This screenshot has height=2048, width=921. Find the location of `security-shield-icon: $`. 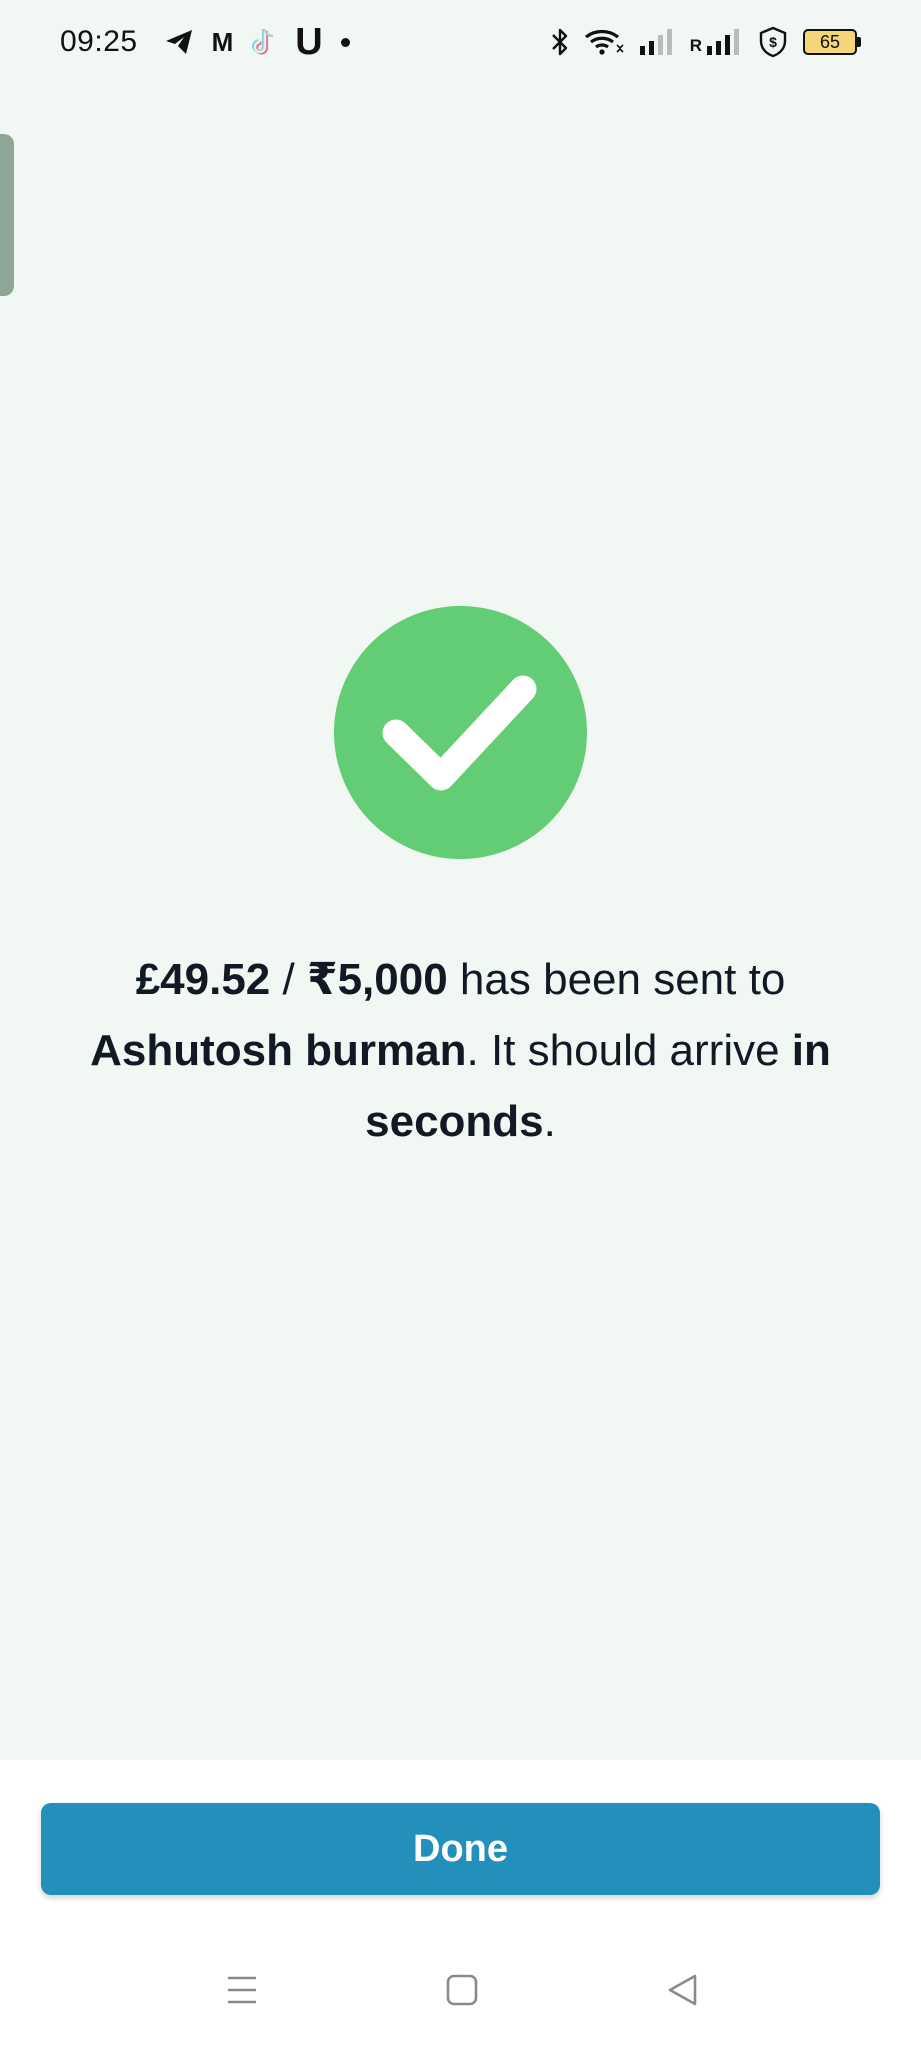

security-shield-icon: $ is located at coordinates (773, 42).